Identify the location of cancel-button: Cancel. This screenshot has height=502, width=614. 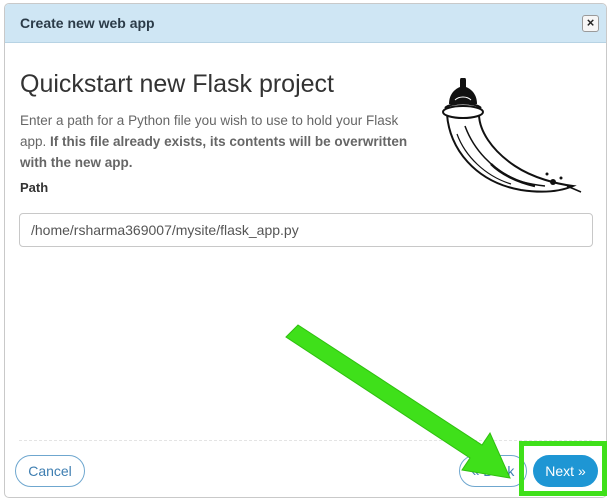
(50, 471).